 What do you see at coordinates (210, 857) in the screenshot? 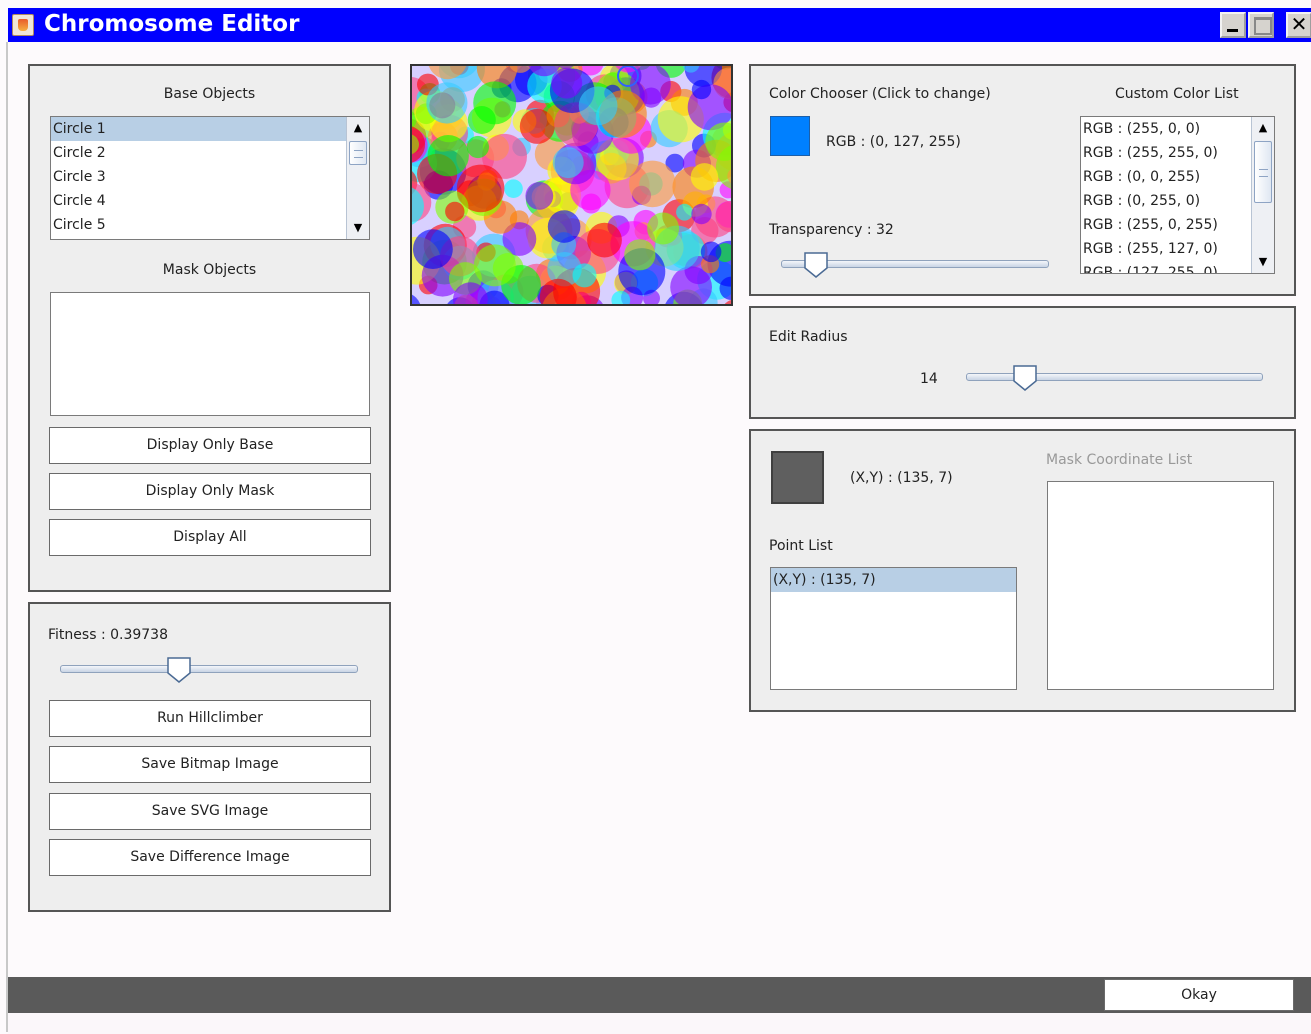
I see `save-difference-image-button: Save Difference Image` at bounding box center [210, 857].